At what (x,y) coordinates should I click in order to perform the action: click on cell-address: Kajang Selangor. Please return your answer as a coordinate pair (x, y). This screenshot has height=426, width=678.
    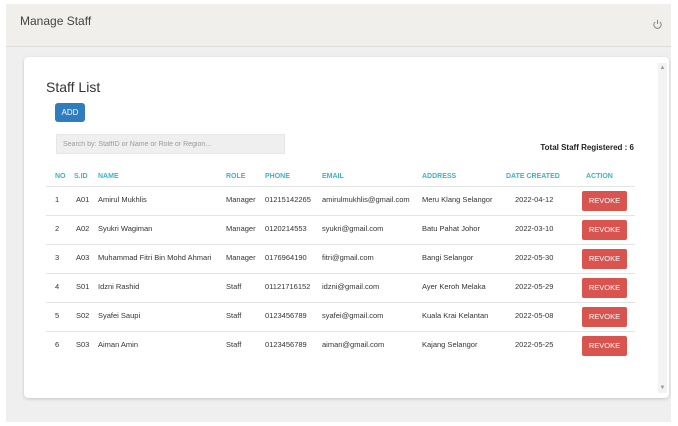
    Looking at the image, I should click on (450, 344).